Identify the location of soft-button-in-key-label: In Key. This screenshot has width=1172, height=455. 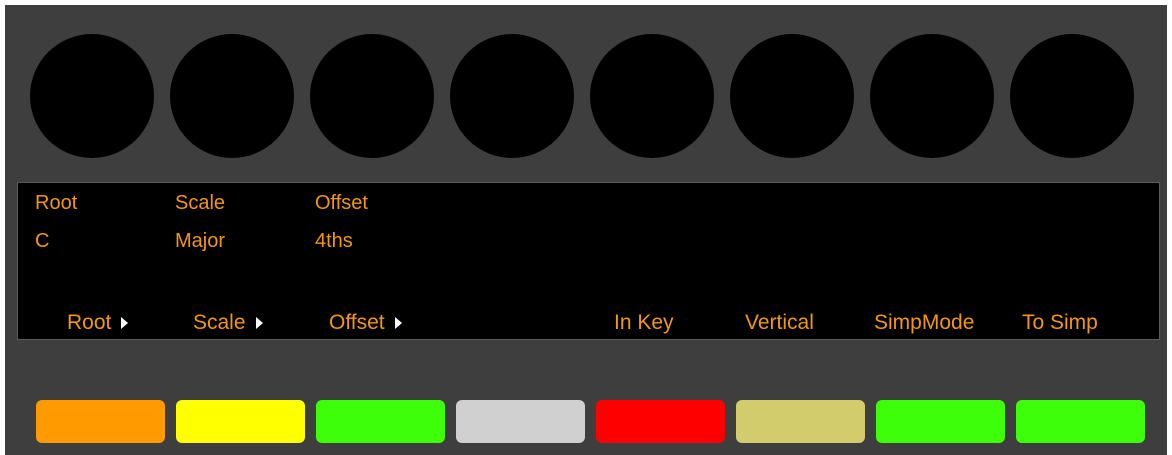
(644, 322).